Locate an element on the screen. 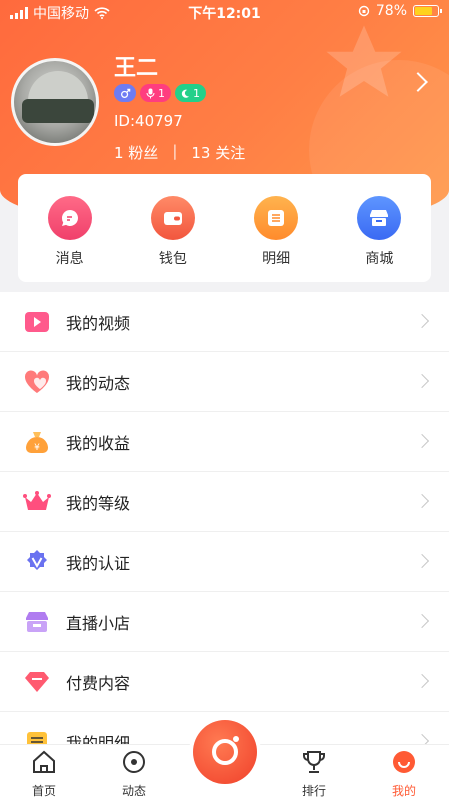  tab-me: 我的 is located at coordinates (404, 774).